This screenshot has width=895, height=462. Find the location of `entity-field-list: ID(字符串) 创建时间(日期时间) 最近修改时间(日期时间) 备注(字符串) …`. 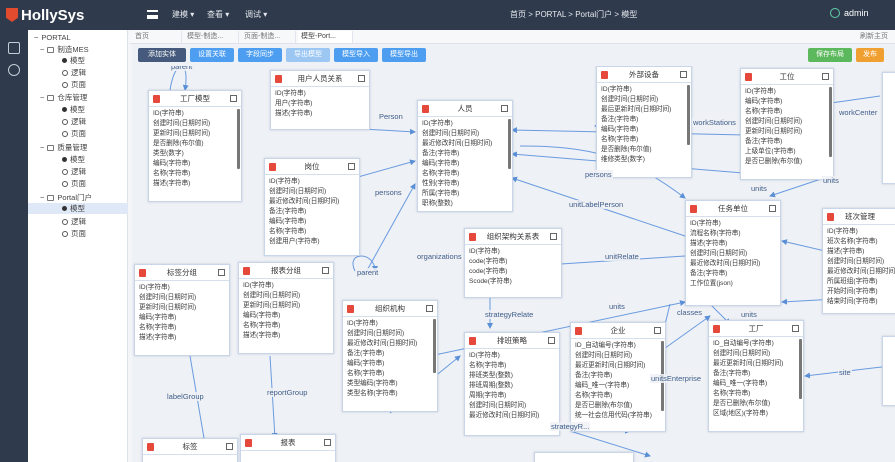

entity-field-list: ID(字符串) 创建时间(日期时间) 最近修改时间(日期时间) 备注(字符串) … is located at coordinates (465, 164).